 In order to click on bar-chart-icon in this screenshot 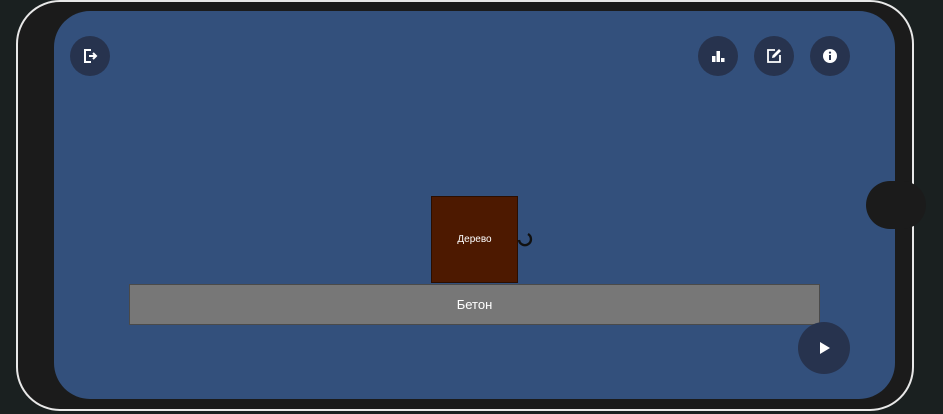, I will do `click(718, 56)`.